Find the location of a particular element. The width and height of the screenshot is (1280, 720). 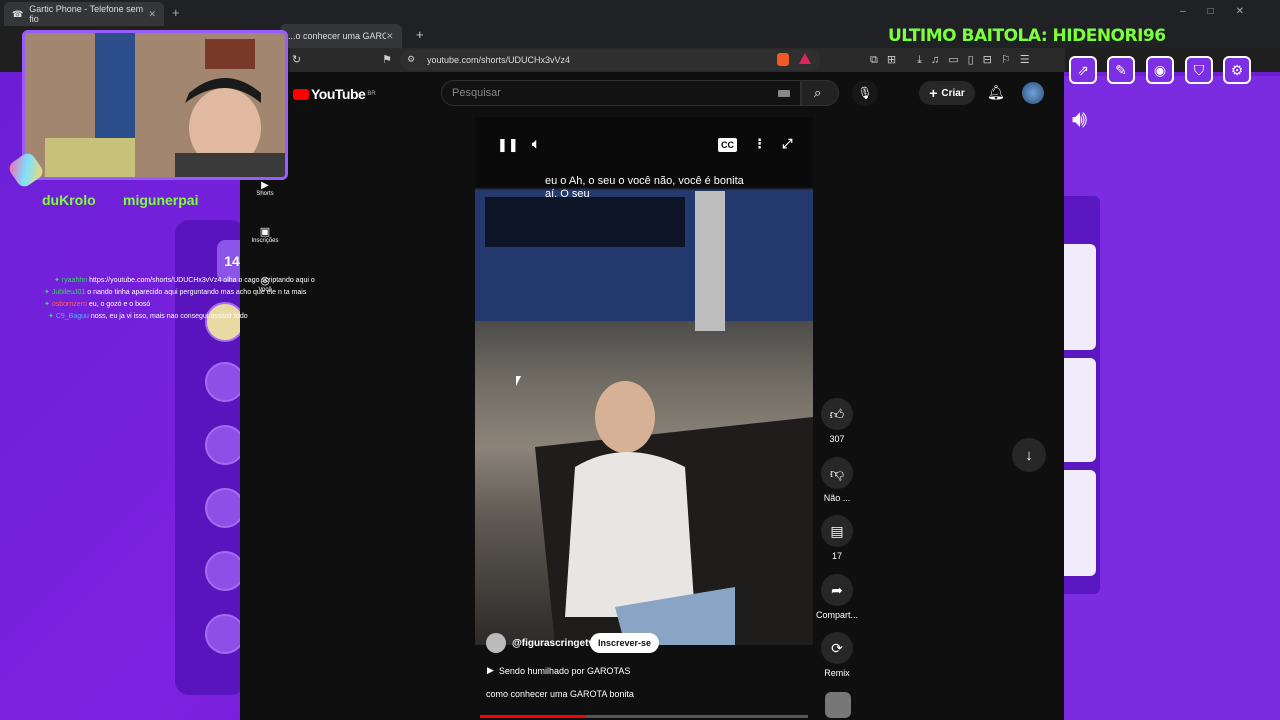

channel-name: @figurascringetv is located at coordinates (553, 643).